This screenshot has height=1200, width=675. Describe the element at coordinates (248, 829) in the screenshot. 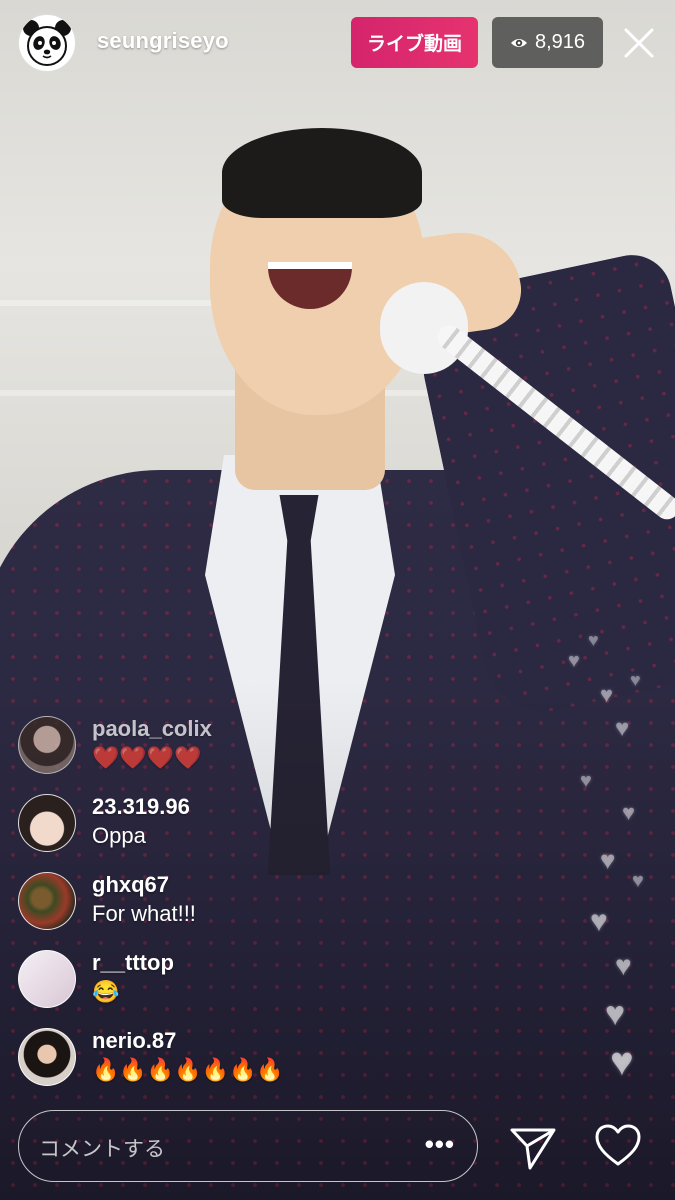

I see `comment-item: 23.319.96 Oppa` at that location.